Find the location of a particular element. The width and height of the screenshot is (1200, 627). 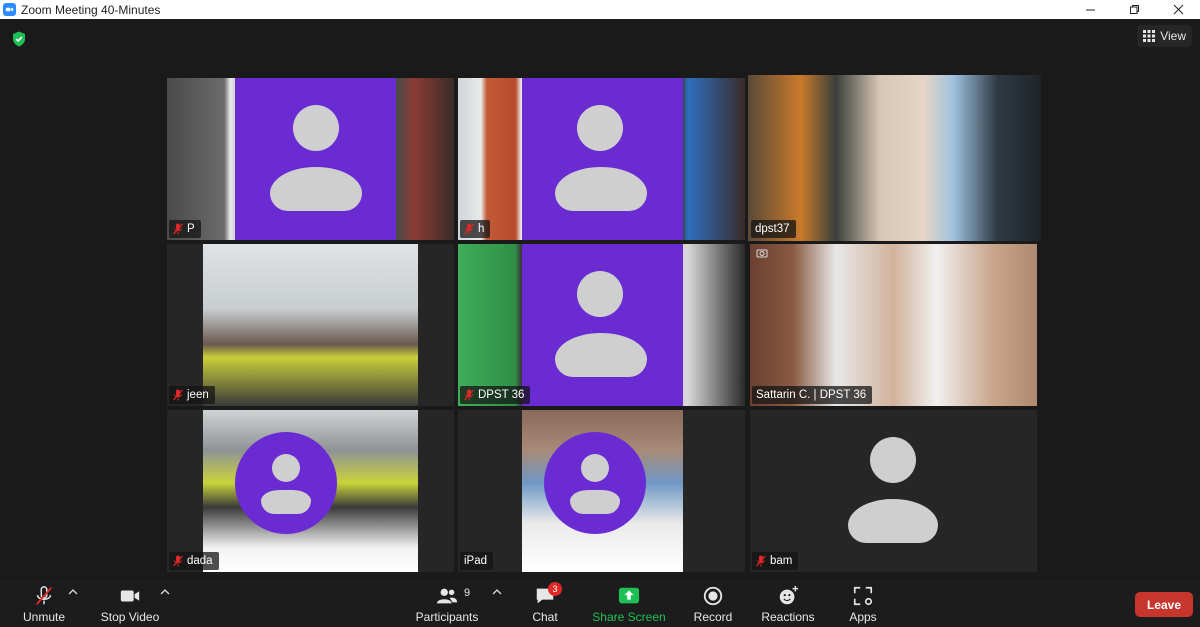

security-shield-icon is located at coordinates (19, 39).